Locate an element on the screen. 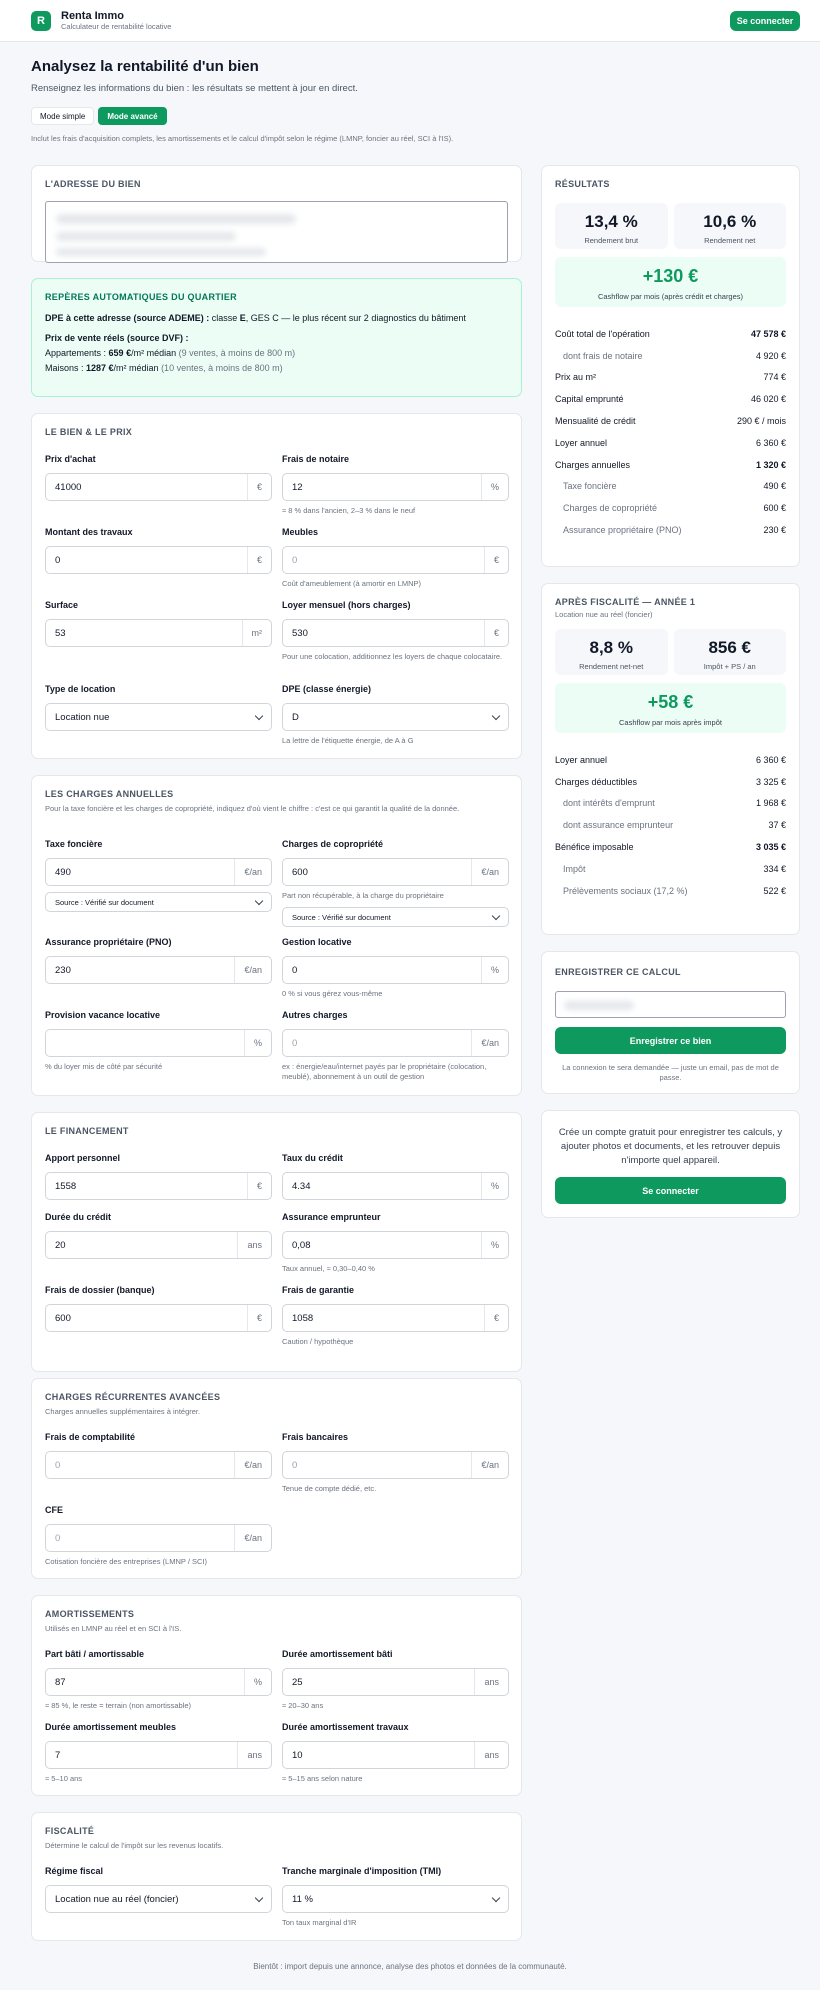  apport-input: 1558 € is located at coordinates (158, 1186).